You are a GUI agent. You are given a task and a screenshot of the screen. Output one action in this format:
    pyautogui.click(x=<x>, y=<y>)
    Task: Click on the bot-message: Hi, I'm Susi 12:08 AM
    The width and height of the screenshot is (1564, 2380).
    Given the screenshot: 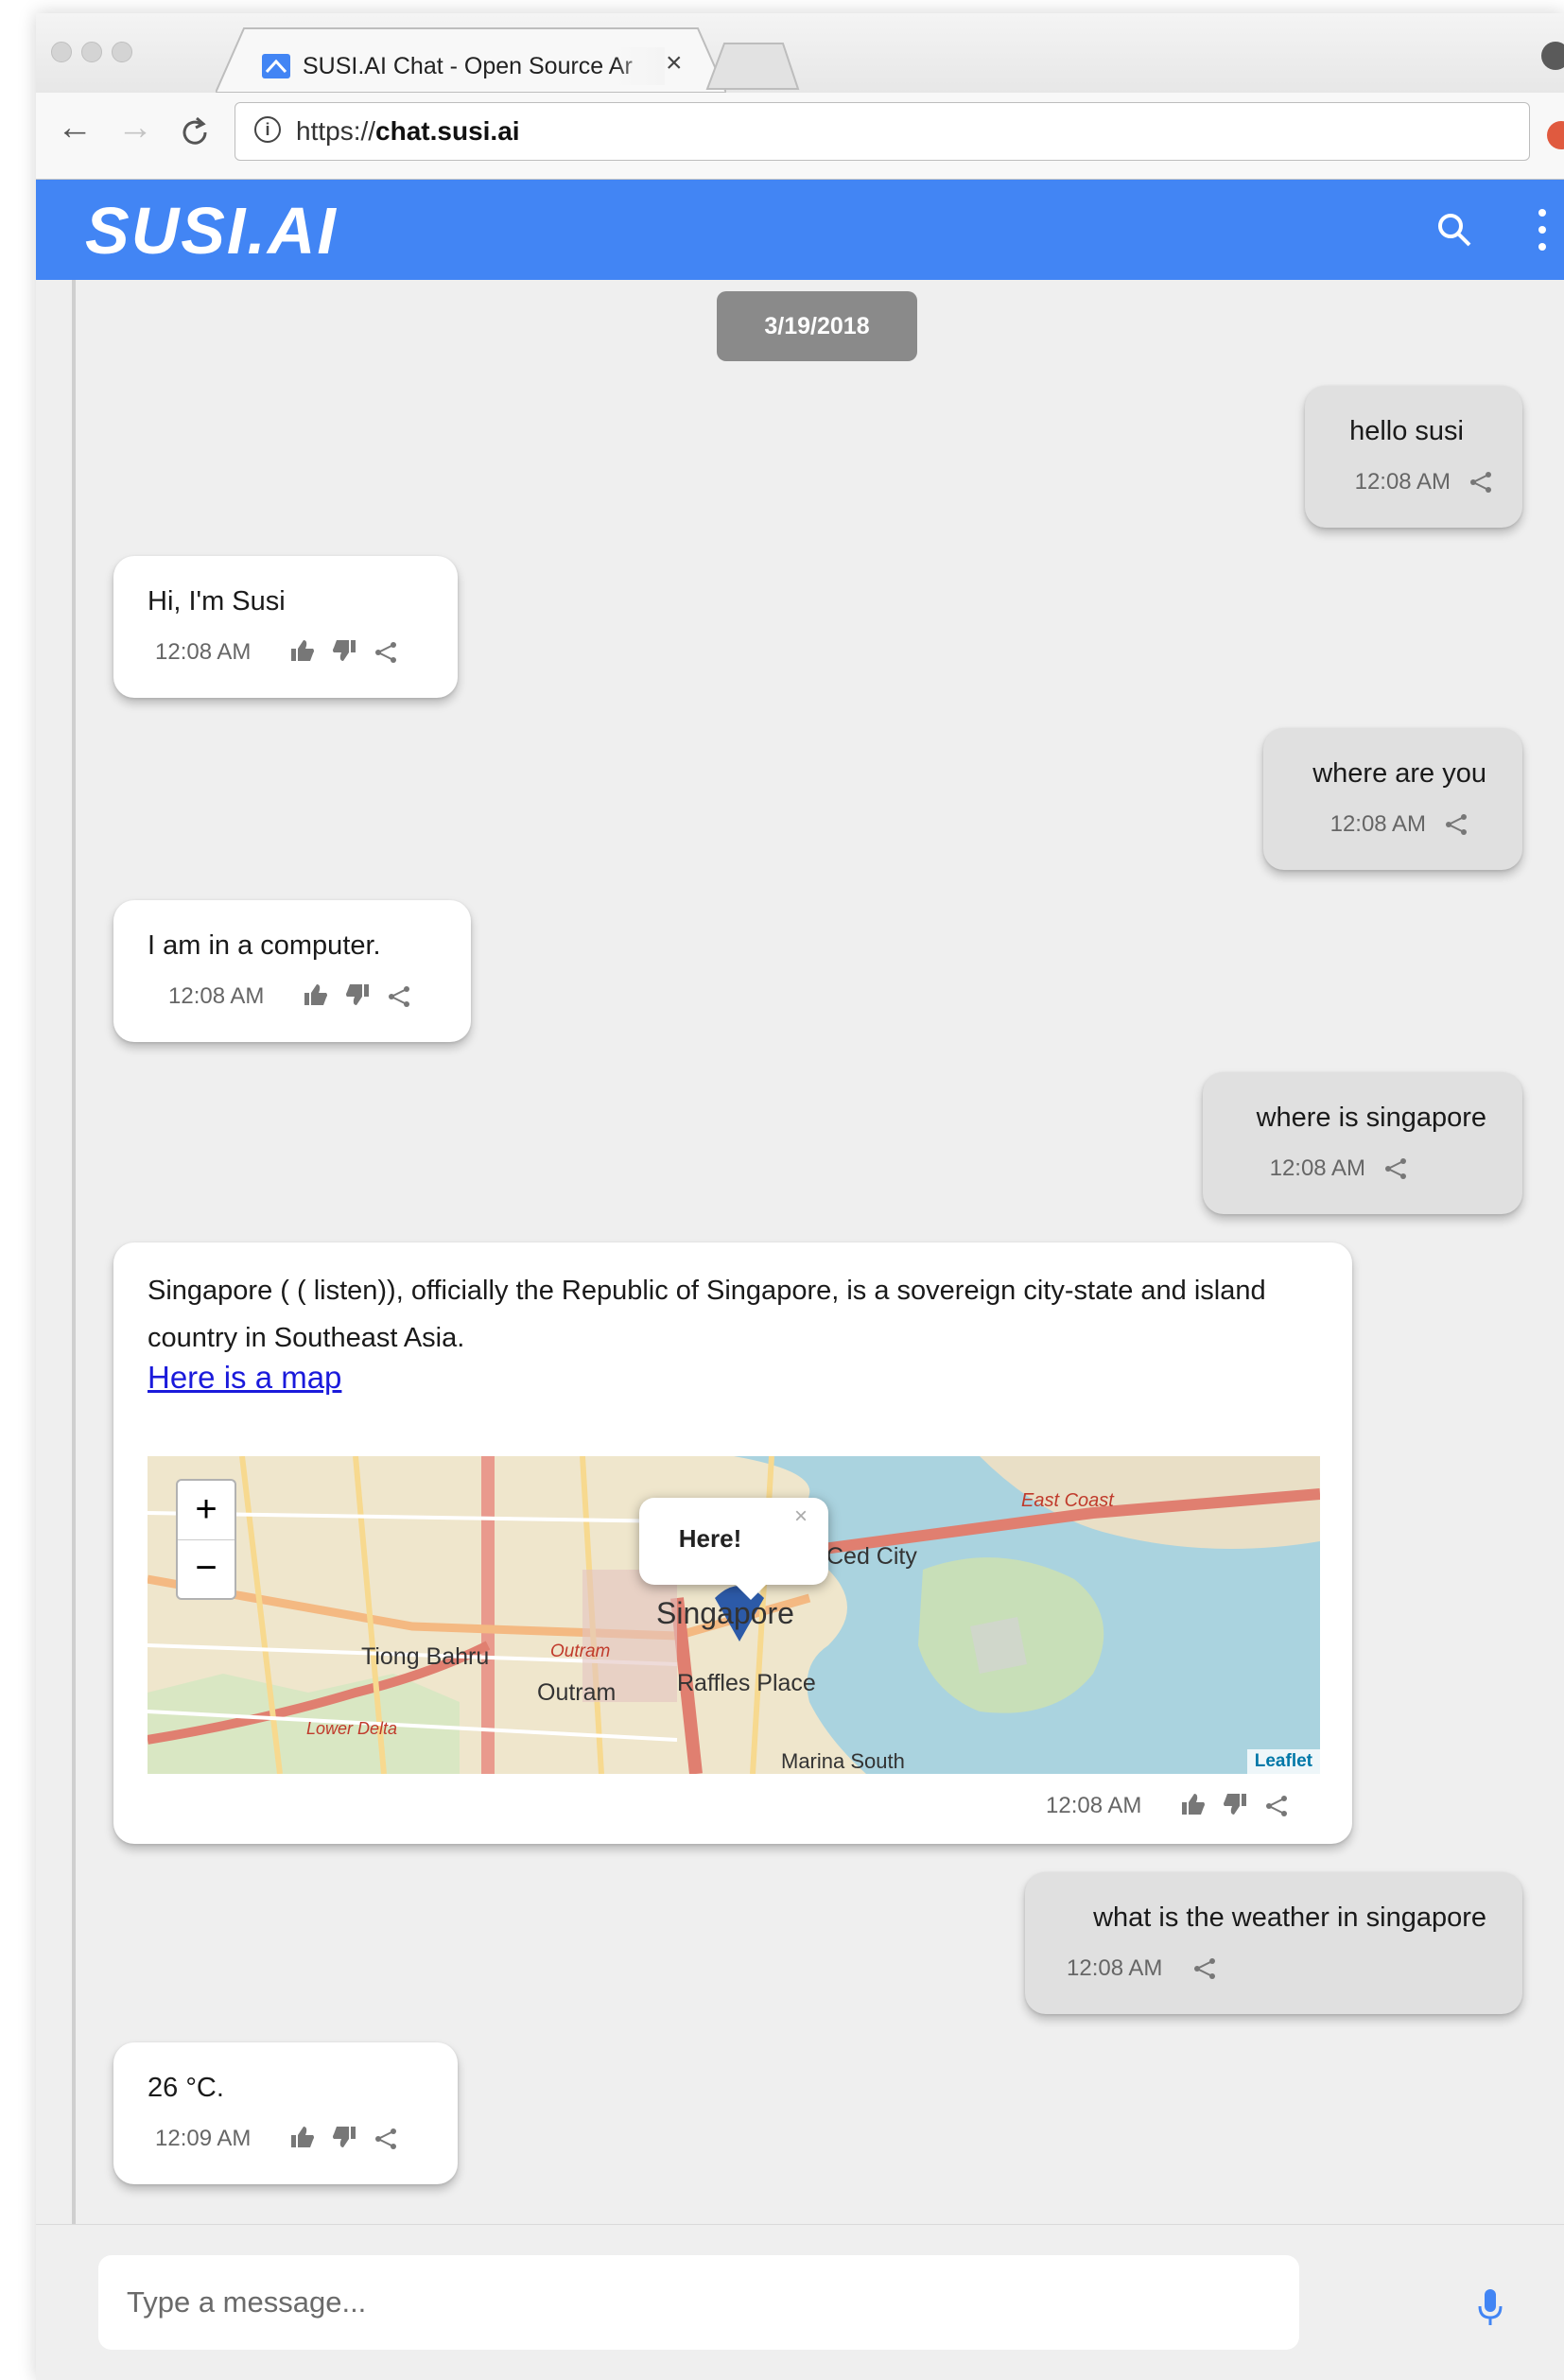 What is the action you would take?
    pyautogui.click(x=285, y=627)
    